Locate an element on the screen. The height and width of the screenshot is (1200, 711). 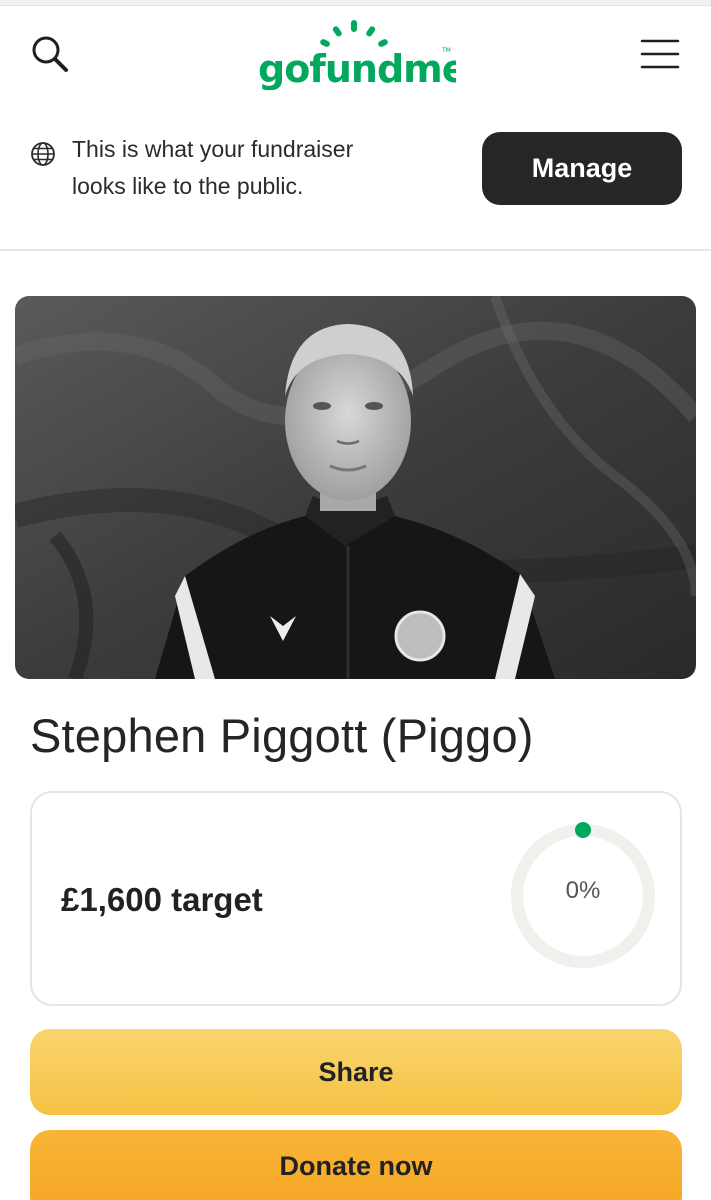
donate-button: Donate now is located at coordinates (356, 1165).